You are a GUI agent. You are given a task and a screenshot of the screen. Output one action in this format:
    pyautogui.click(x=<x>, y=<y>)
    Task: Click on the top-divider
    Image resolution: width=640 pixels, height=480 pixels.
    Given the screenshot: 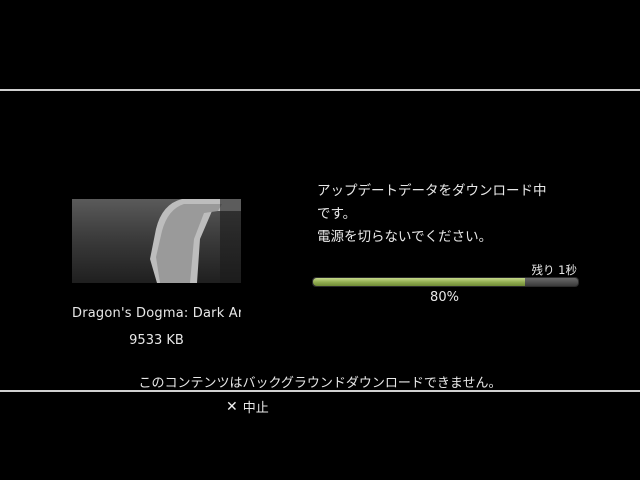 What is the action you would take?
    pyautogui.click(x=320, y=90)
    